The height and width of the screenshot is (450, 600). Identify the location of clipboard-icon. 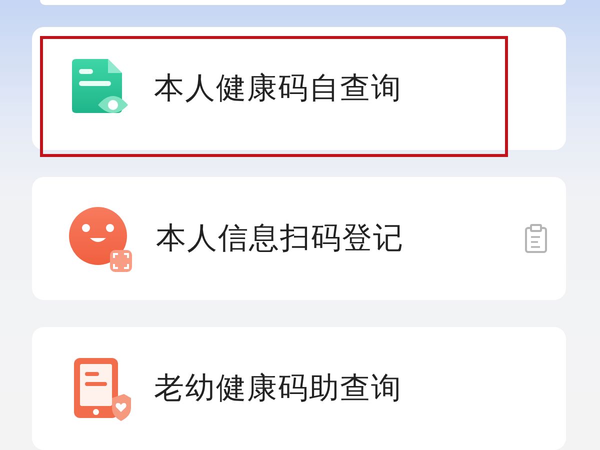
(536, 239).